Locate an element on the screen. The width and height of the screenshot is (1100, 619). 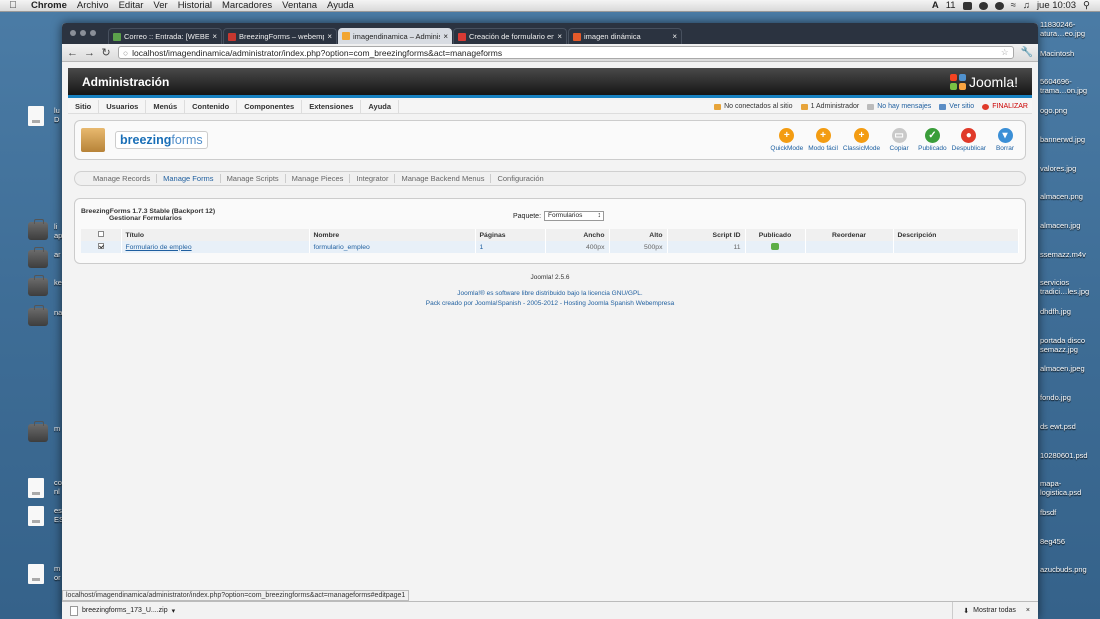
dropbox-icon is located at coordinates (967, 5).